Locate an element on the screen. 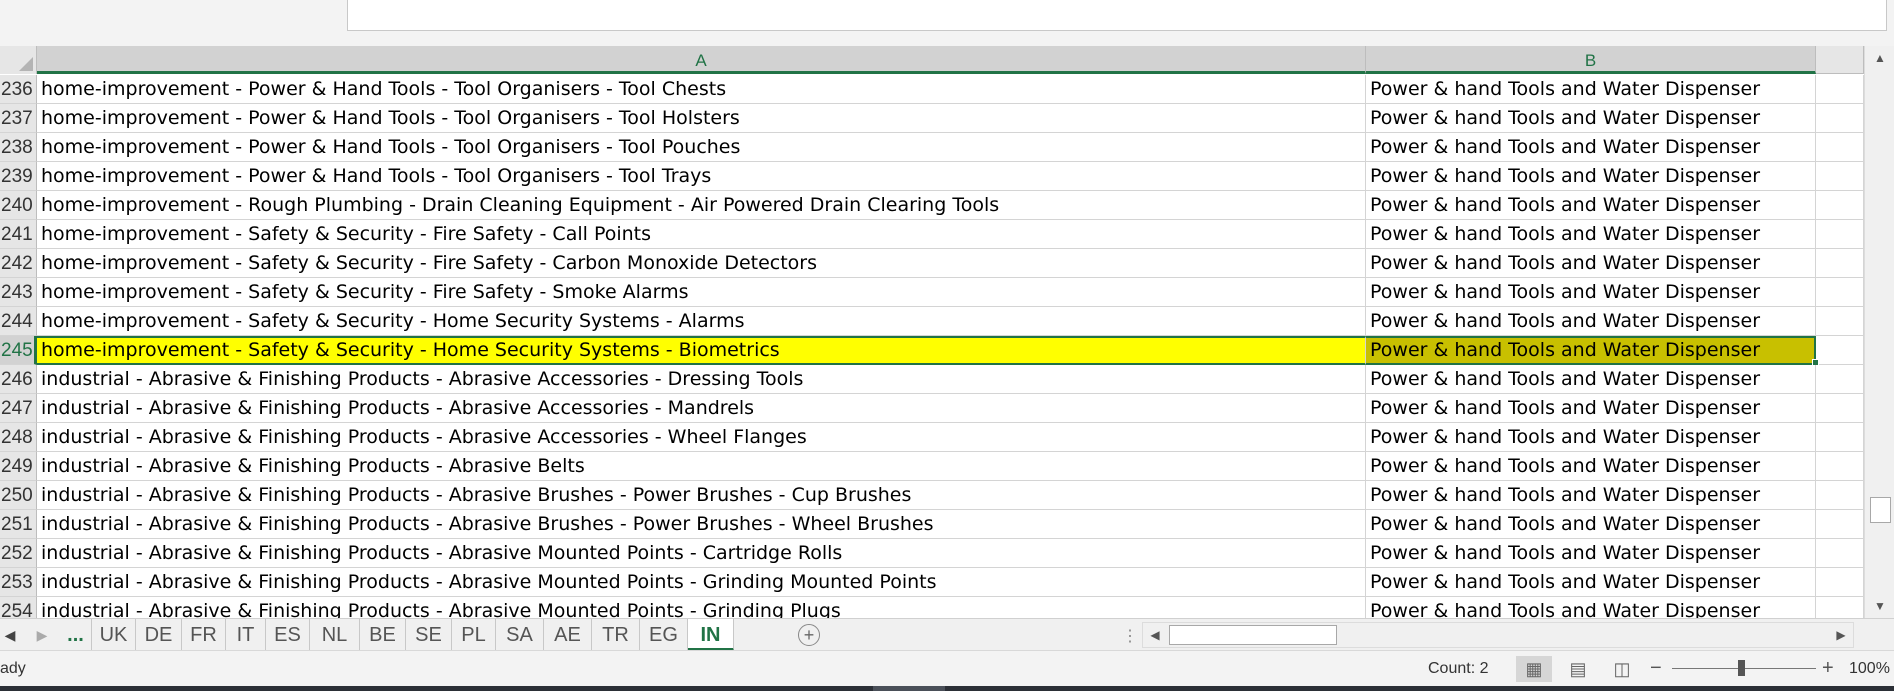 The width and height of the screenshot is (1894, 691). vertical-scroll-thumb is located at coordinates (1880, 510).